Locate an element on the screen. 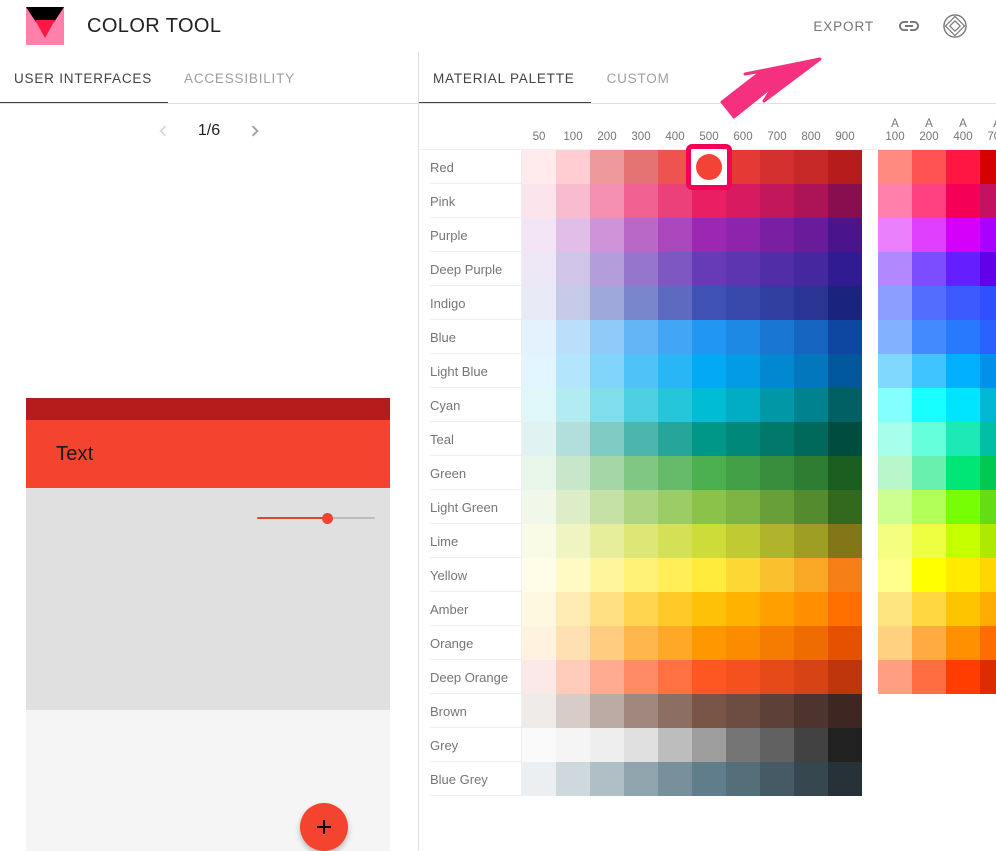 This screenshot has height=851, width=996. palette-row-label-blue-grey: Blue Grey is located at coordinates (471, 779).